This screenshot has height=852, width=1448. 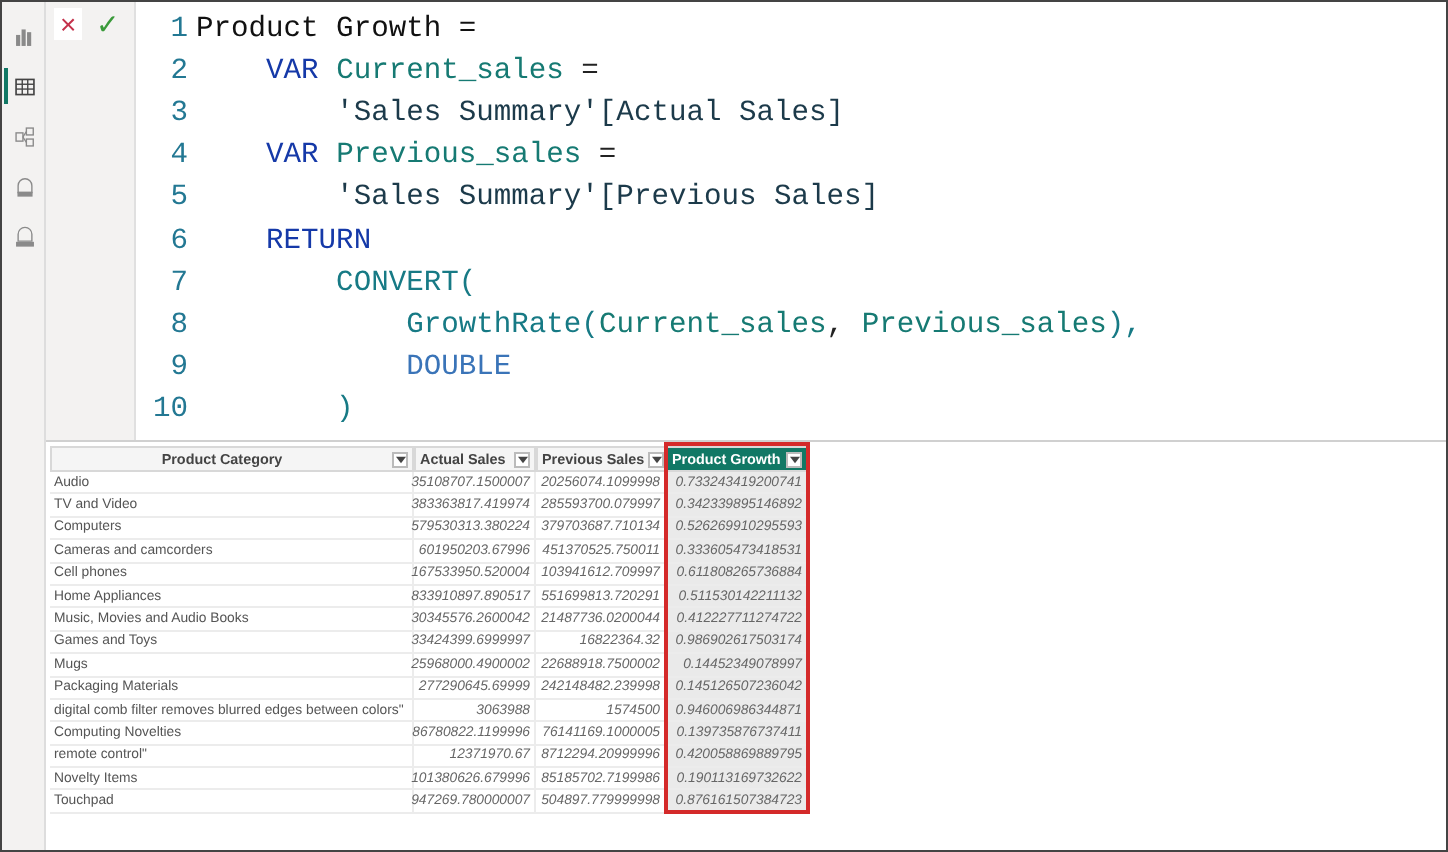 What do you see at coordinates (179, 156) in the screenshot?
I see `line-number: 4` at bounding box center [179, 156].